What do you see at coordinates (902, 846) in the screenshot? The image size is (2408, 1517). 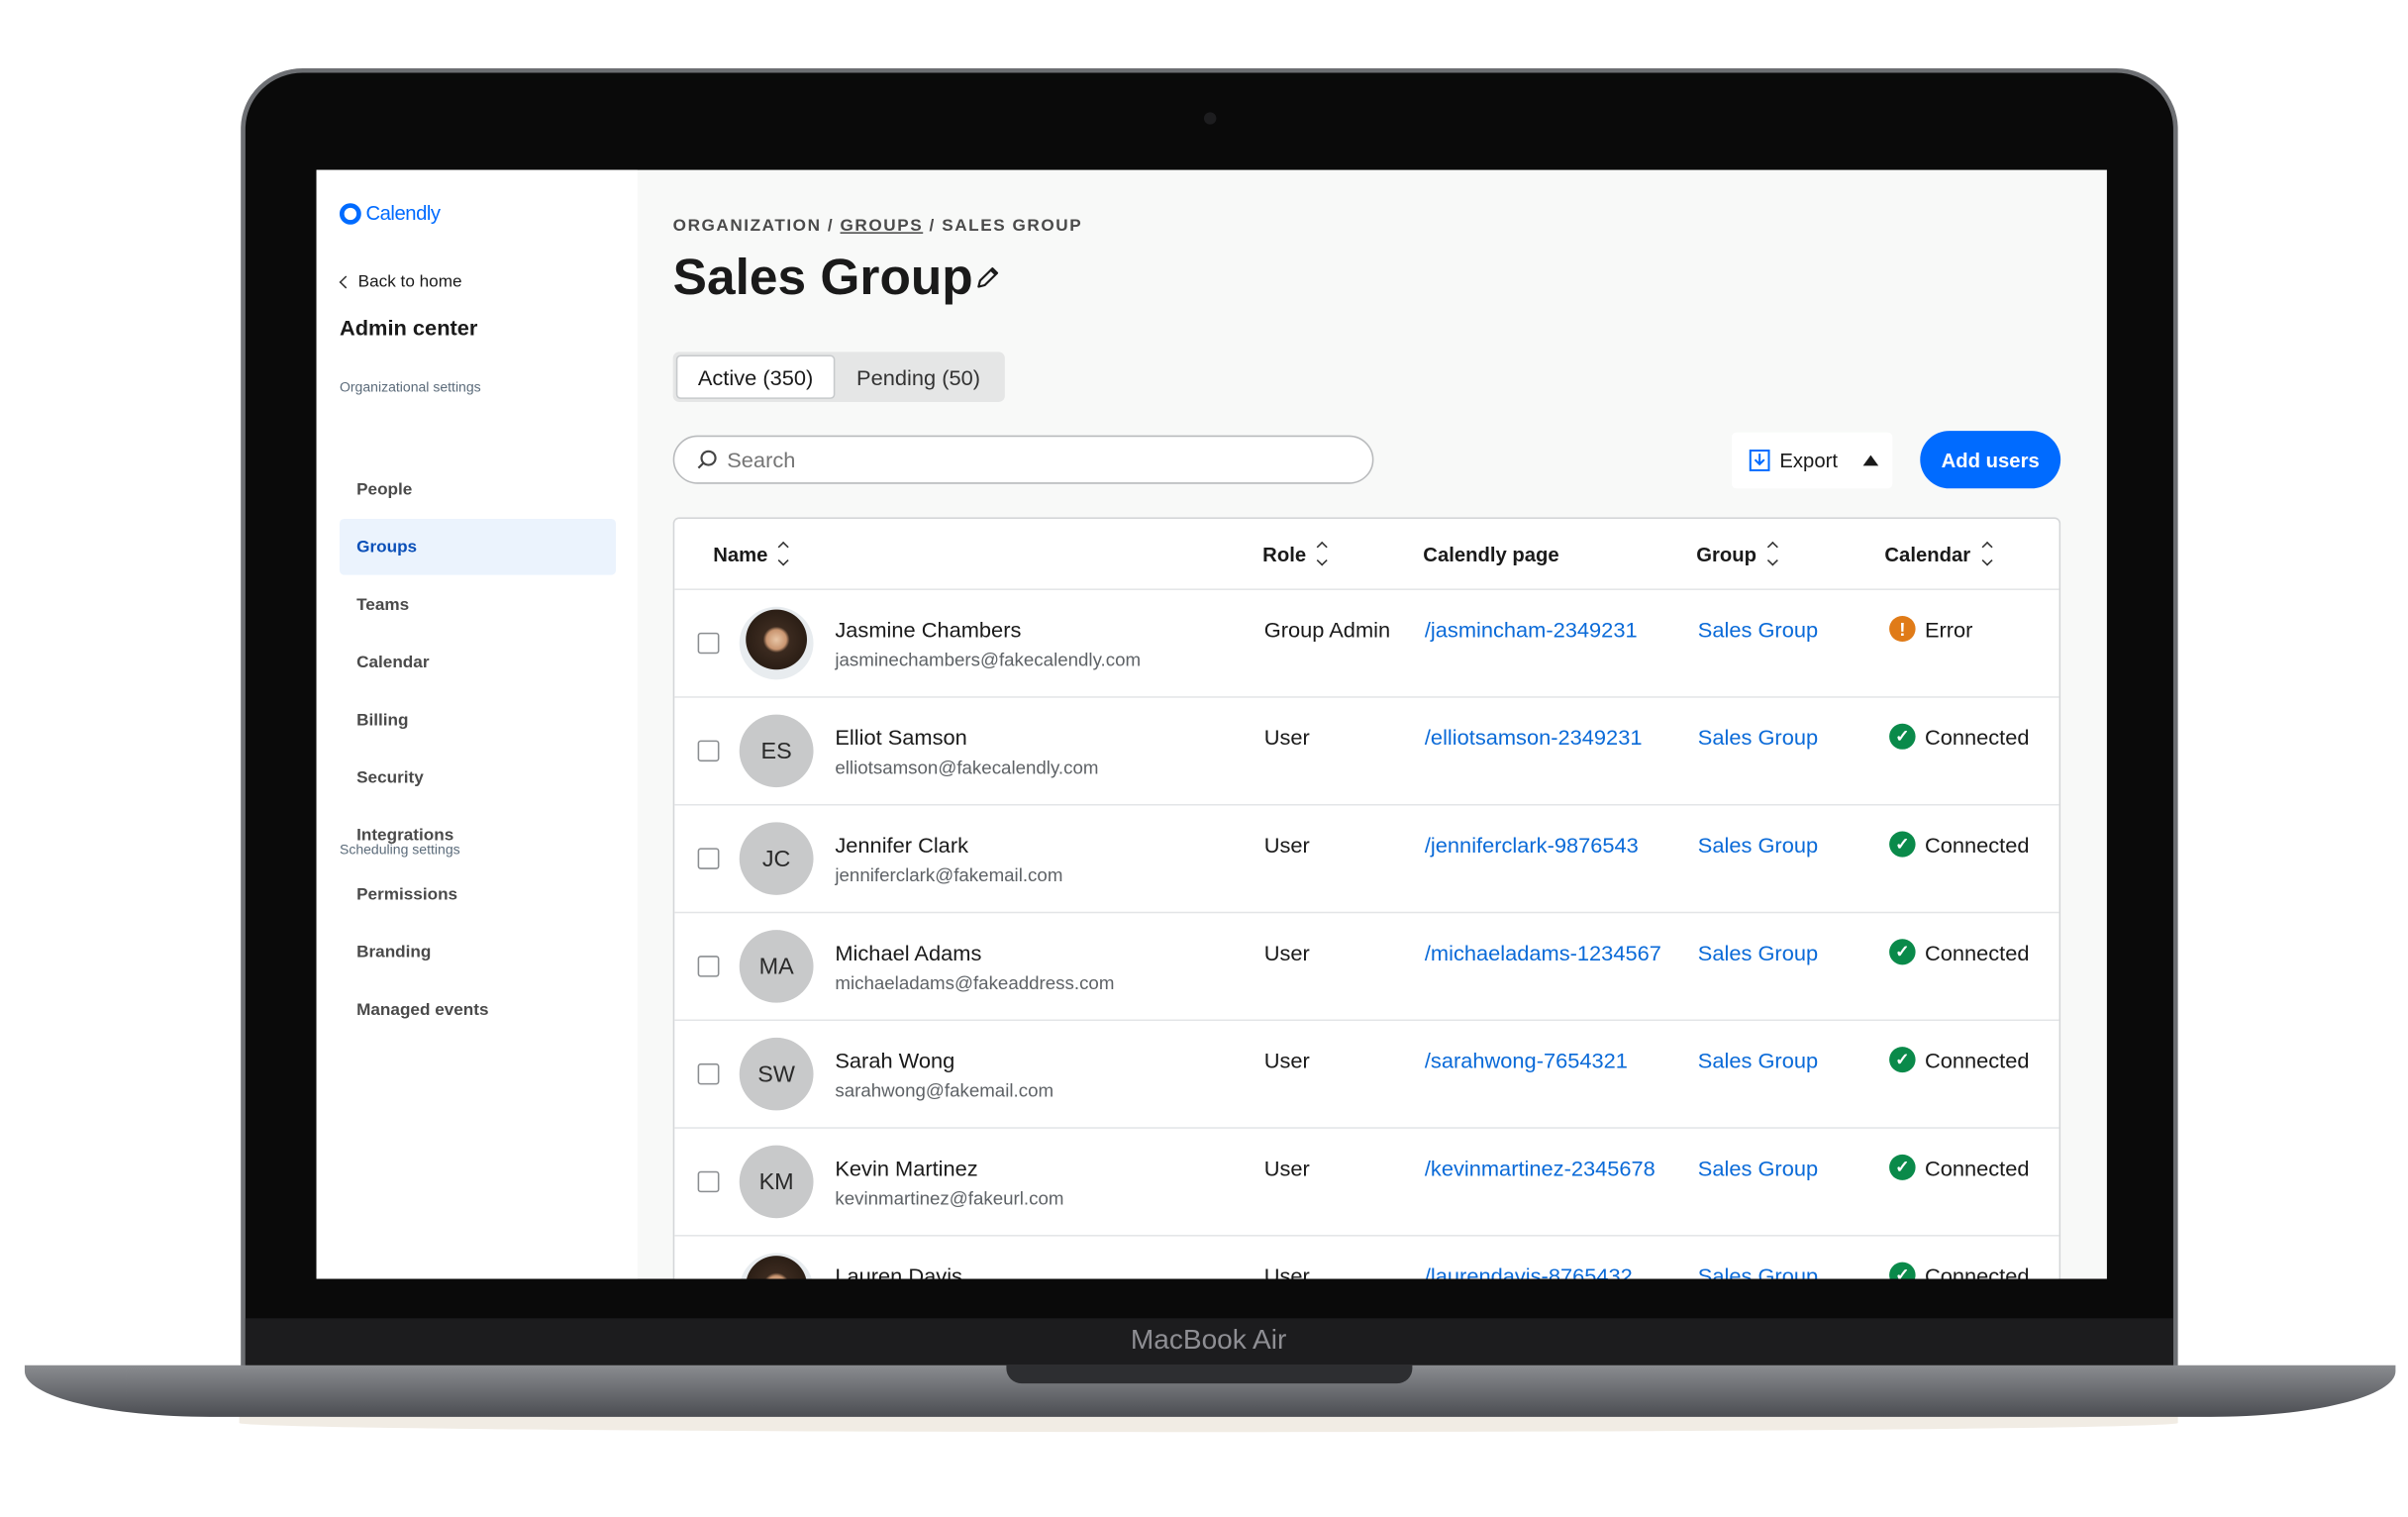 I see `user-name: Jennifer Clark` at bounding box center [902, 846].